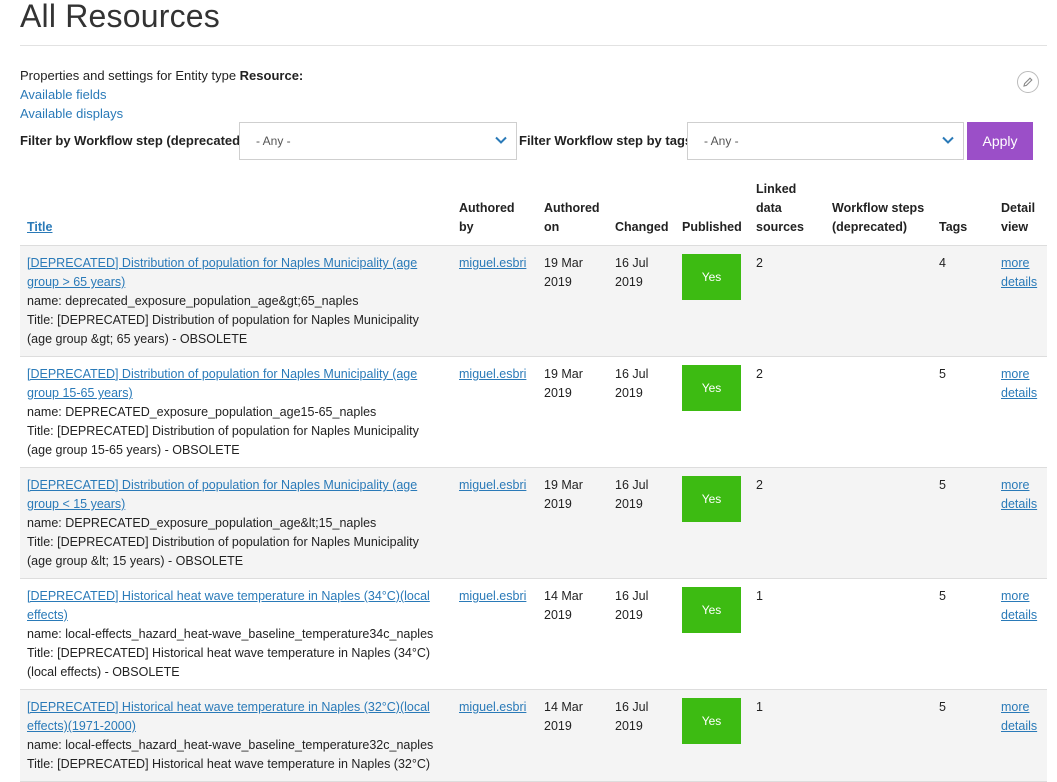 This screenshot has height=782, width=1057. What do you see at coordinates (1028, 82) in the screenshot?
I see `pencil-icon` at bounding box center [1028, 82].